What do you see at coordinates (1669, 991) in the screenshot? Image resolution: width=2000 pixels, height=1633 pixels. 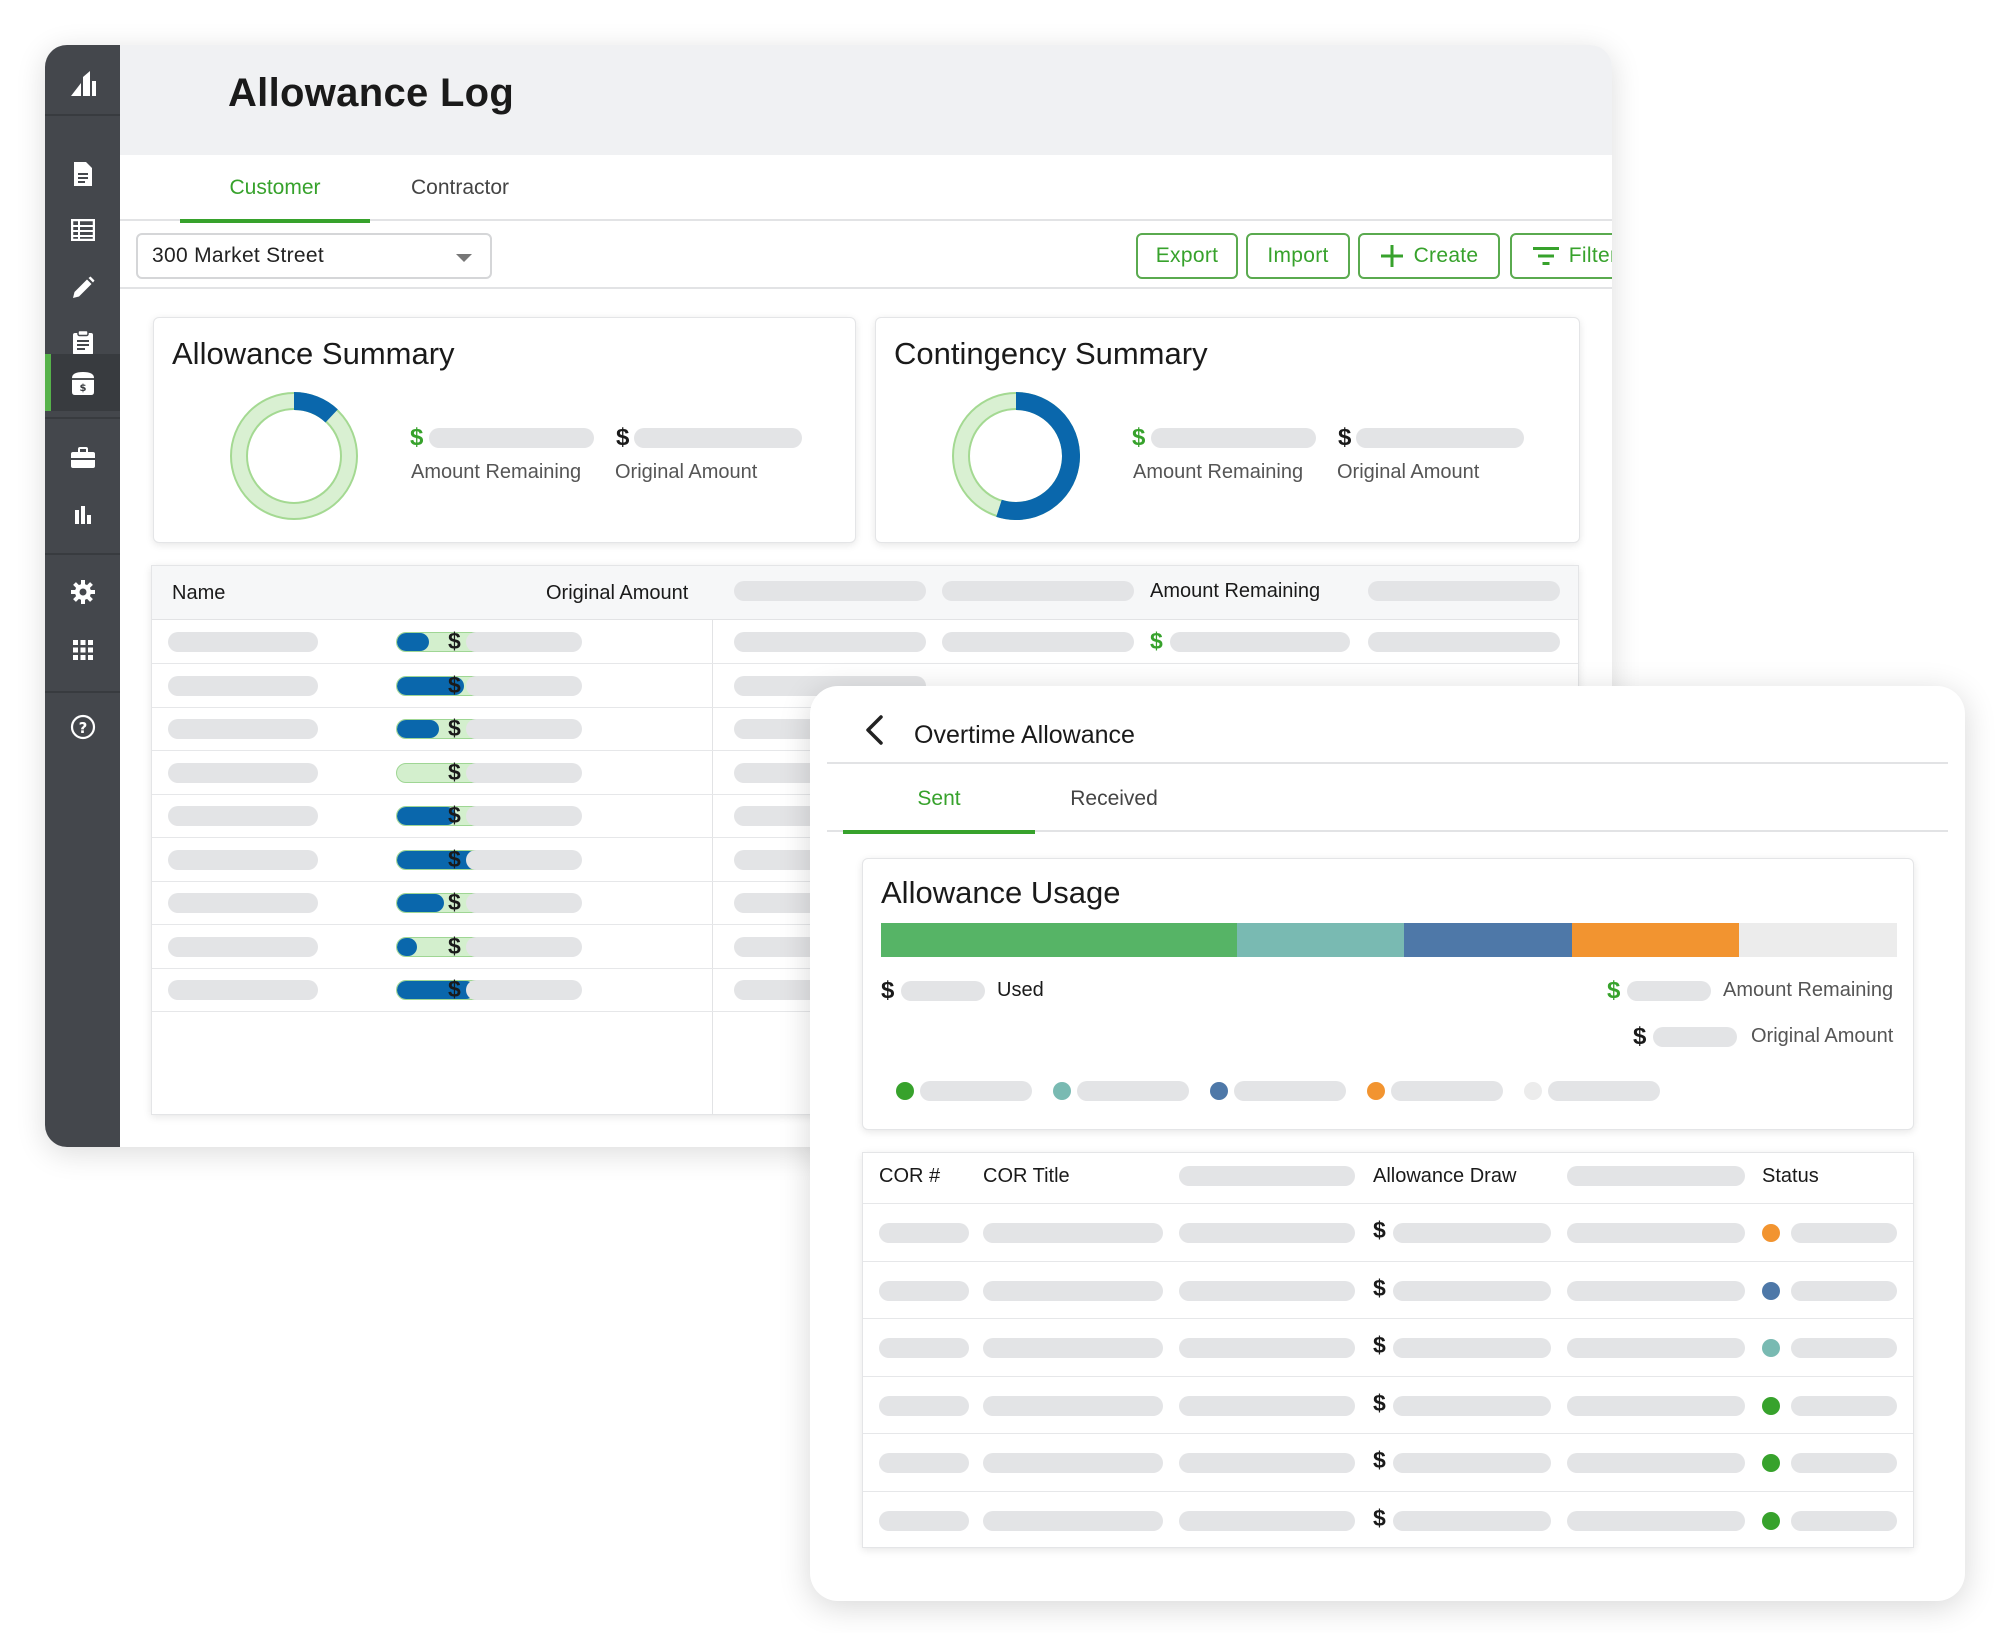 I see `usage-remaining-placeholder` at bounding box center [1669, 991].